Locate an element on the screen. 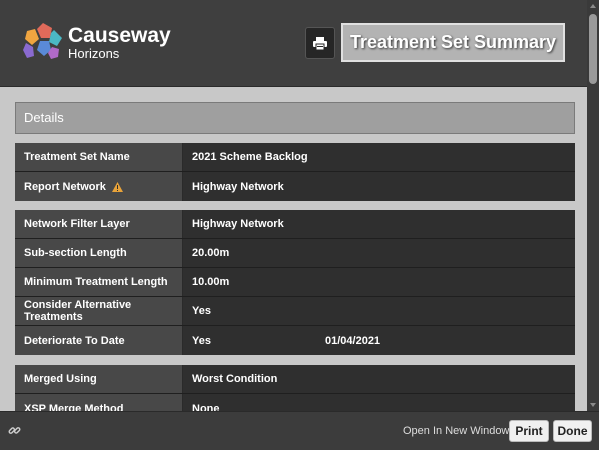  row-value: Worst Condition is located at coordinates (235, 379).